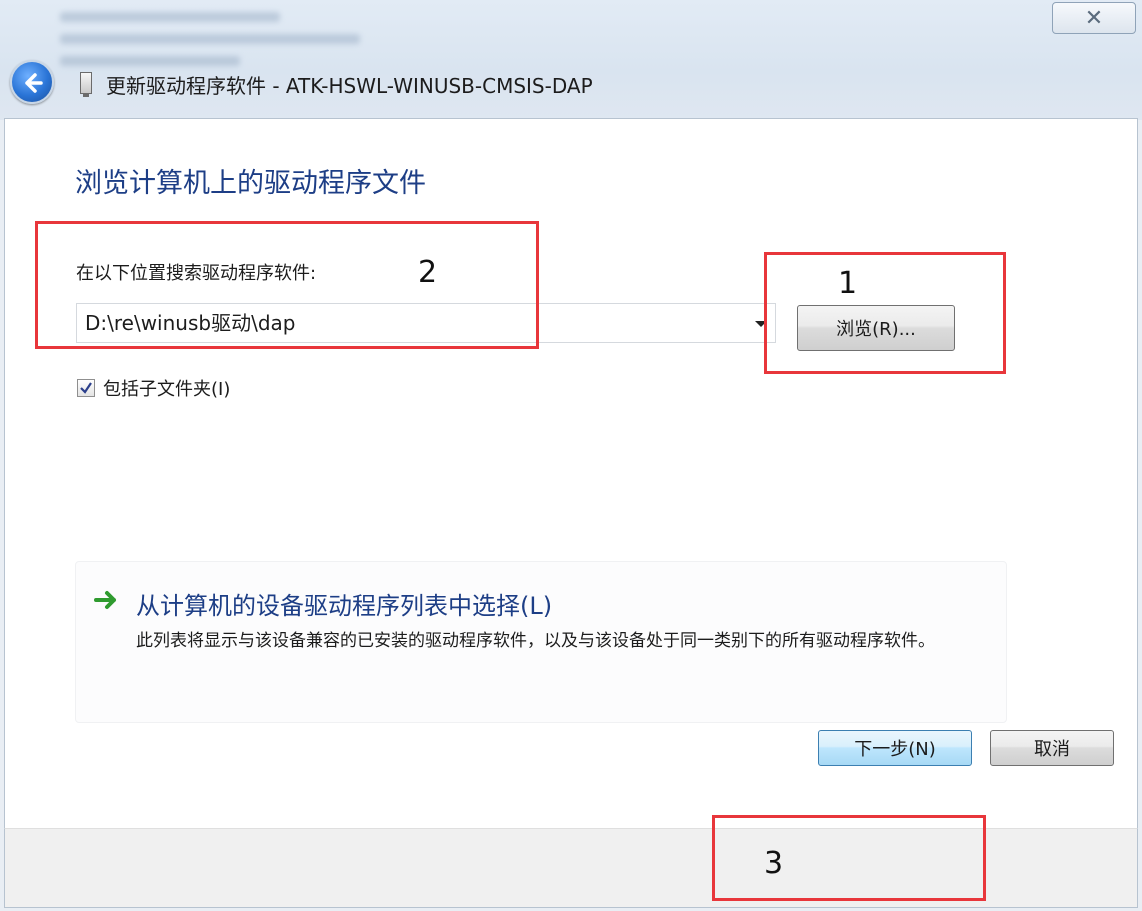  I want to click on back-arrow-icon, so click(34, 83).